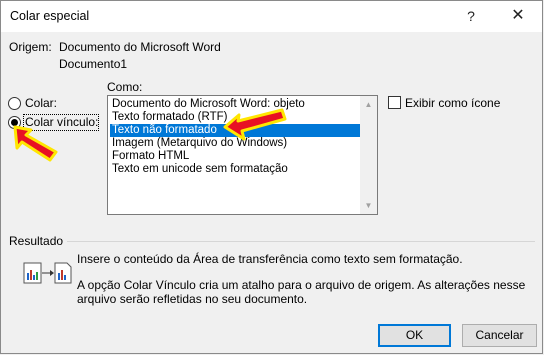 This screenshot has height=355, width=544. What do you see at coordinates (41, 103) in the screenshot?
I see `colar-radio-label: Colar:` at bounding box center [41, 103].